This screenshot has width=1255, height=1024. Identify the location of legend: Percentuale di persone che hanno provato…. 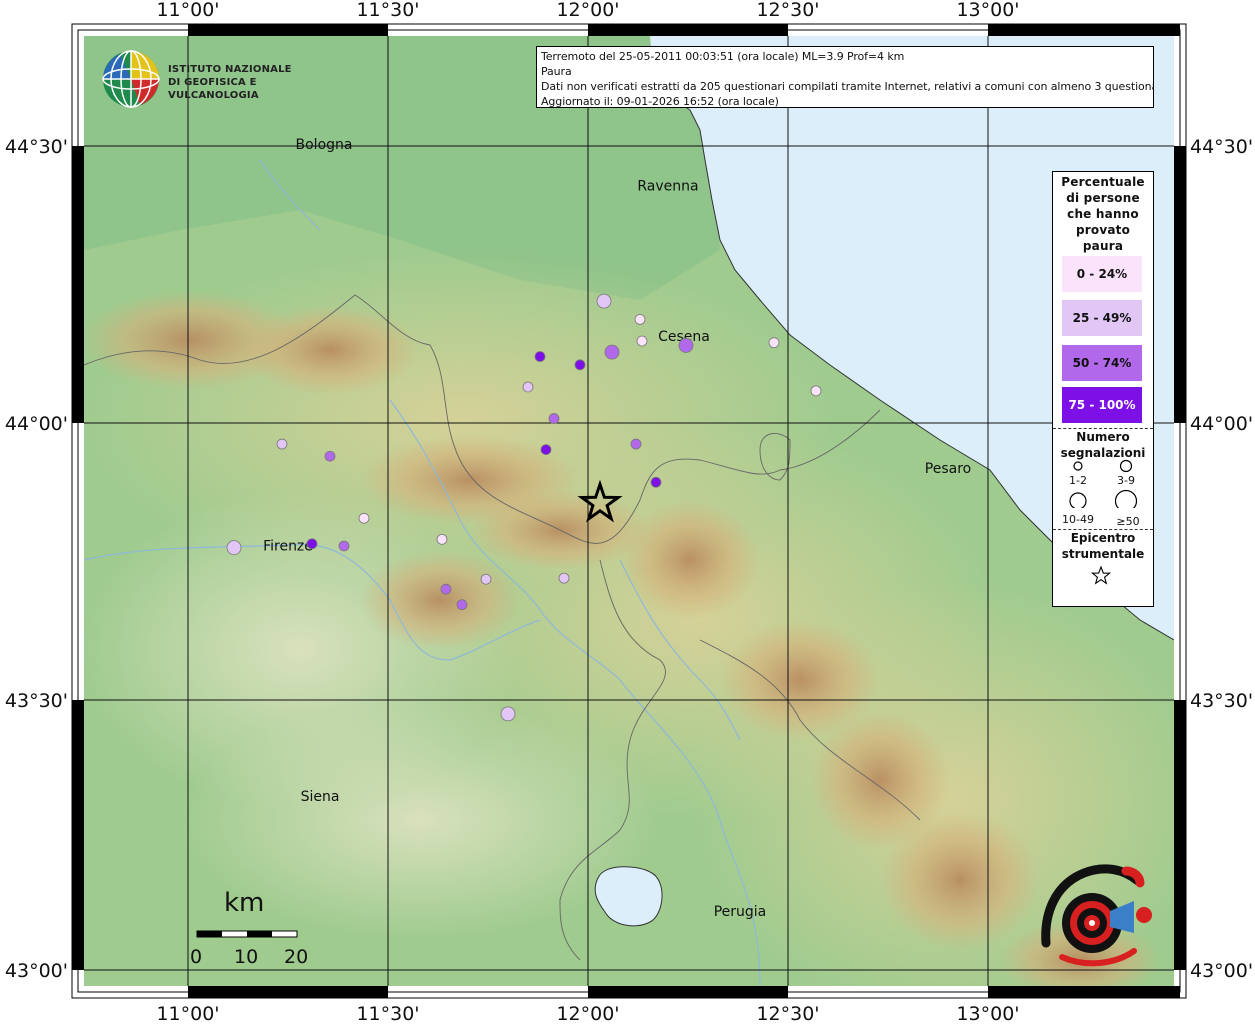
(1103, 389).